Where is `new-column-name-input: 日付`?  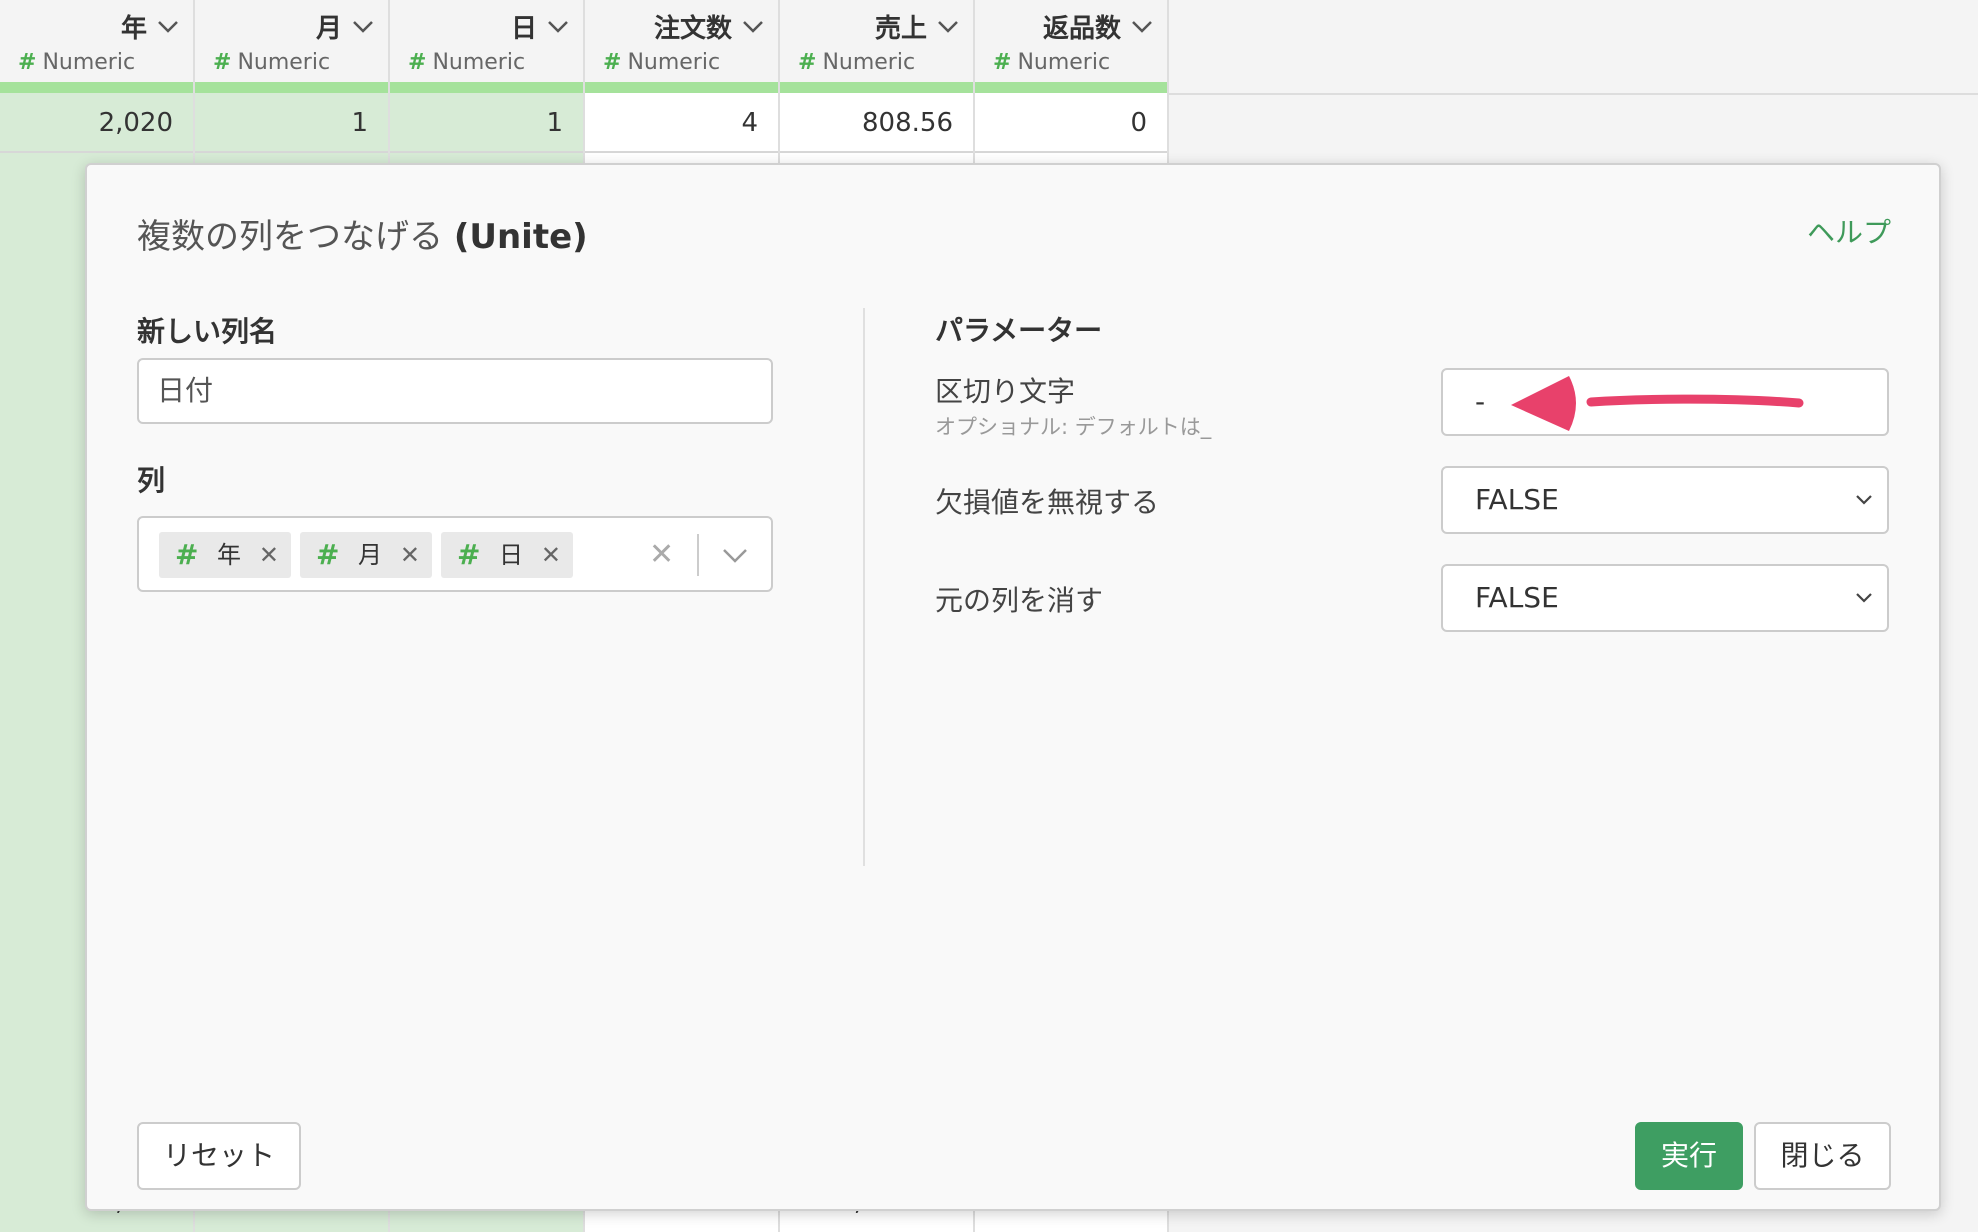
new-column-name-input: 日付 is located at coordinates (455, 391).